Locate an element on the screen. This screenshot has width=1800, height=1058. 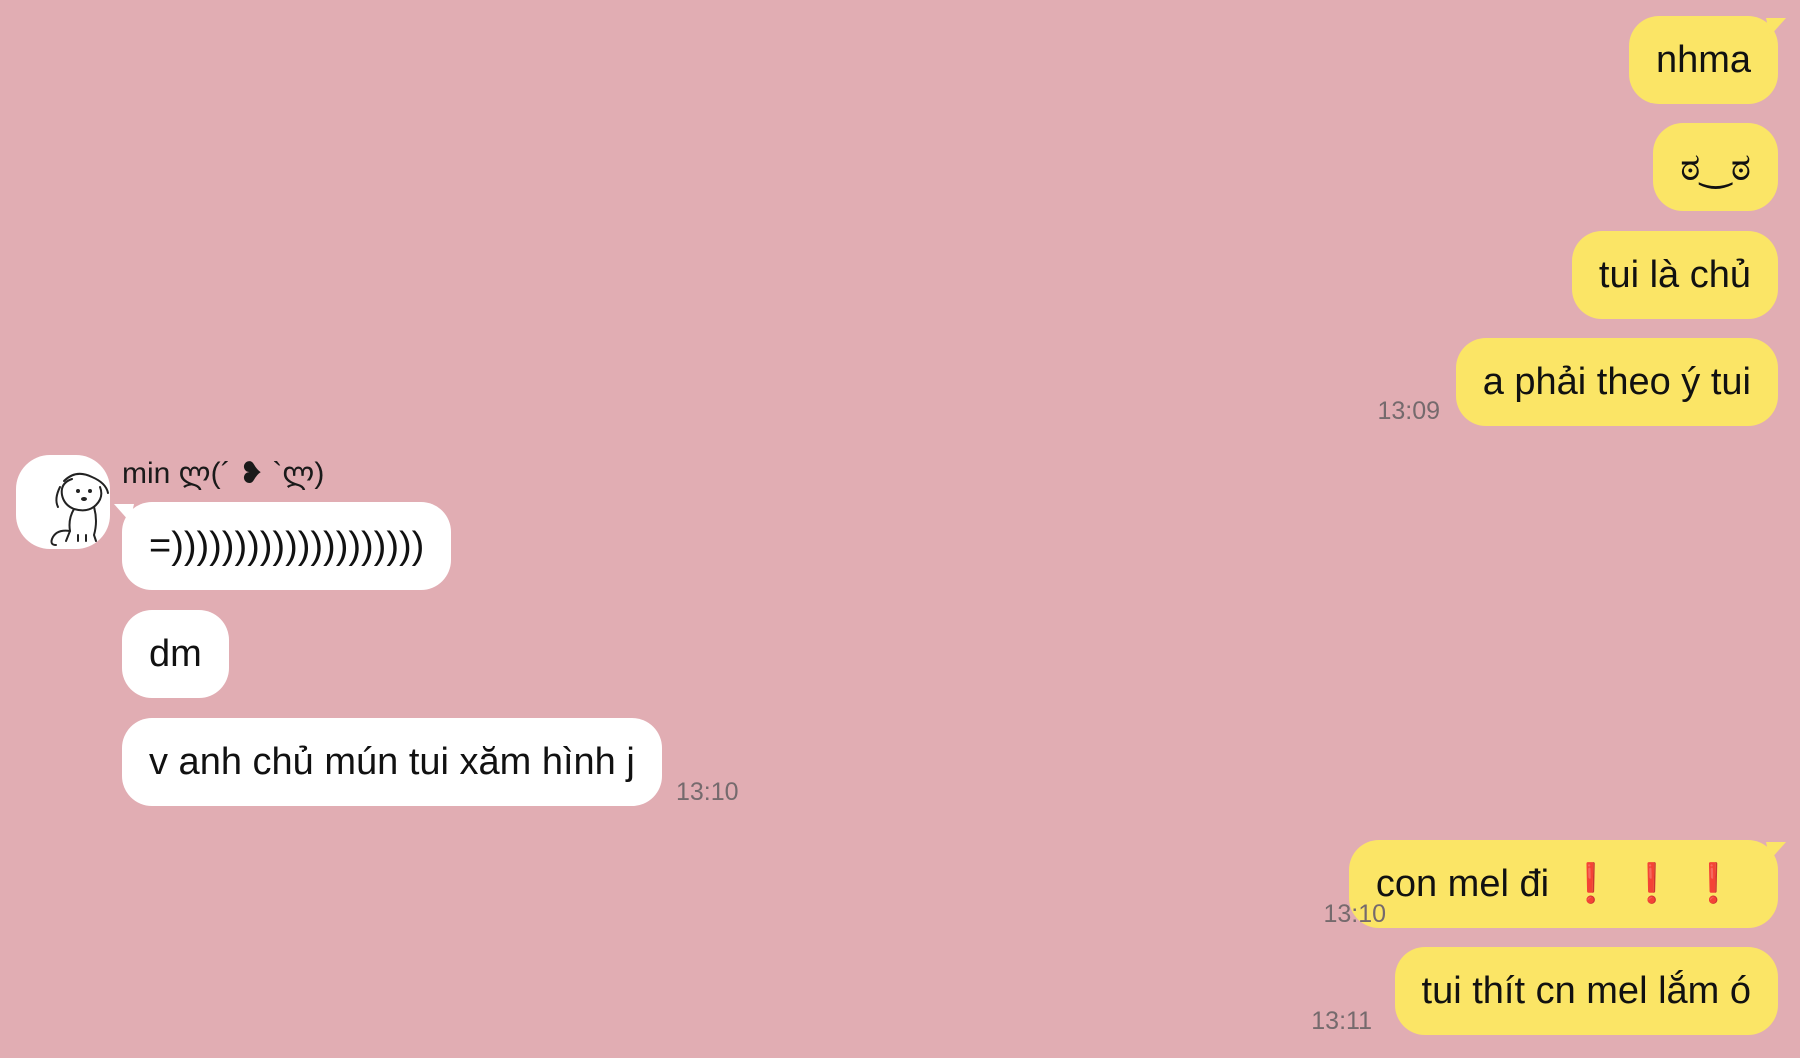
message-text: ಠ‿ಠ is located at coordinates (1715, 167).